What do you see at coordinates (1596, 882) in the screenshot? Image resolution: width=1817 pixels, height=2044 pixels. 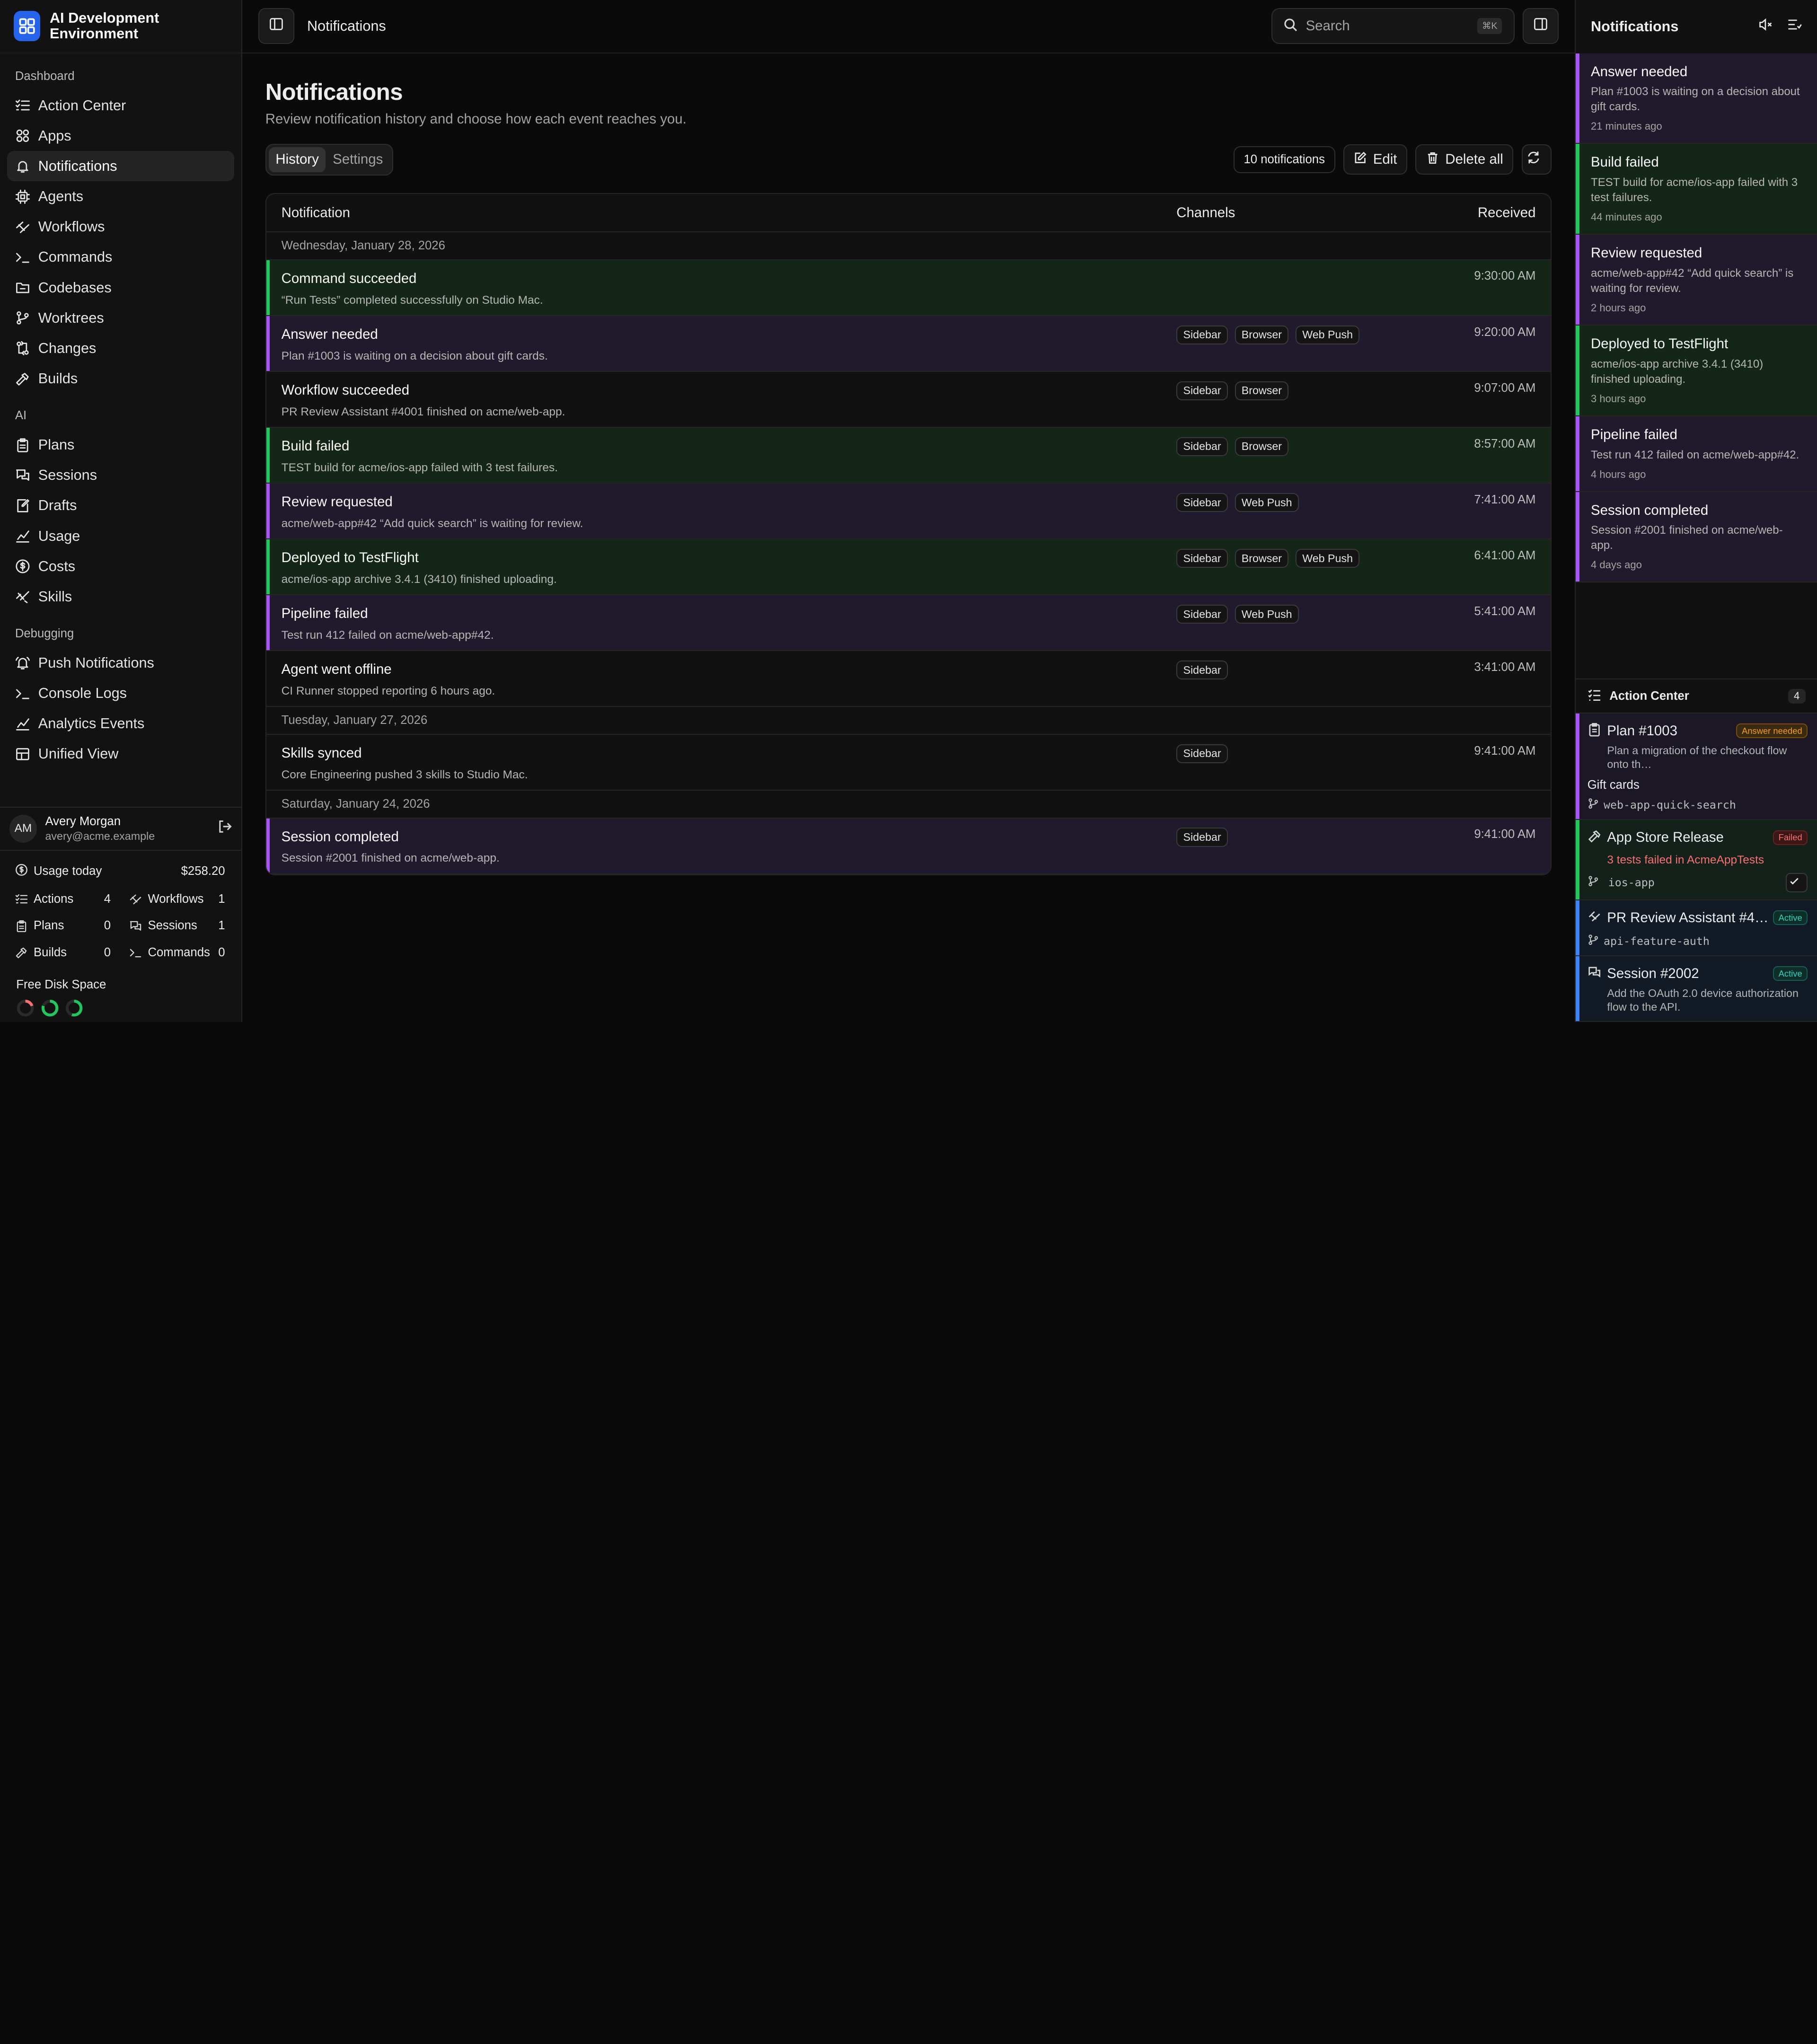 I see `branch-icon` at bounding box center [1596, 882].